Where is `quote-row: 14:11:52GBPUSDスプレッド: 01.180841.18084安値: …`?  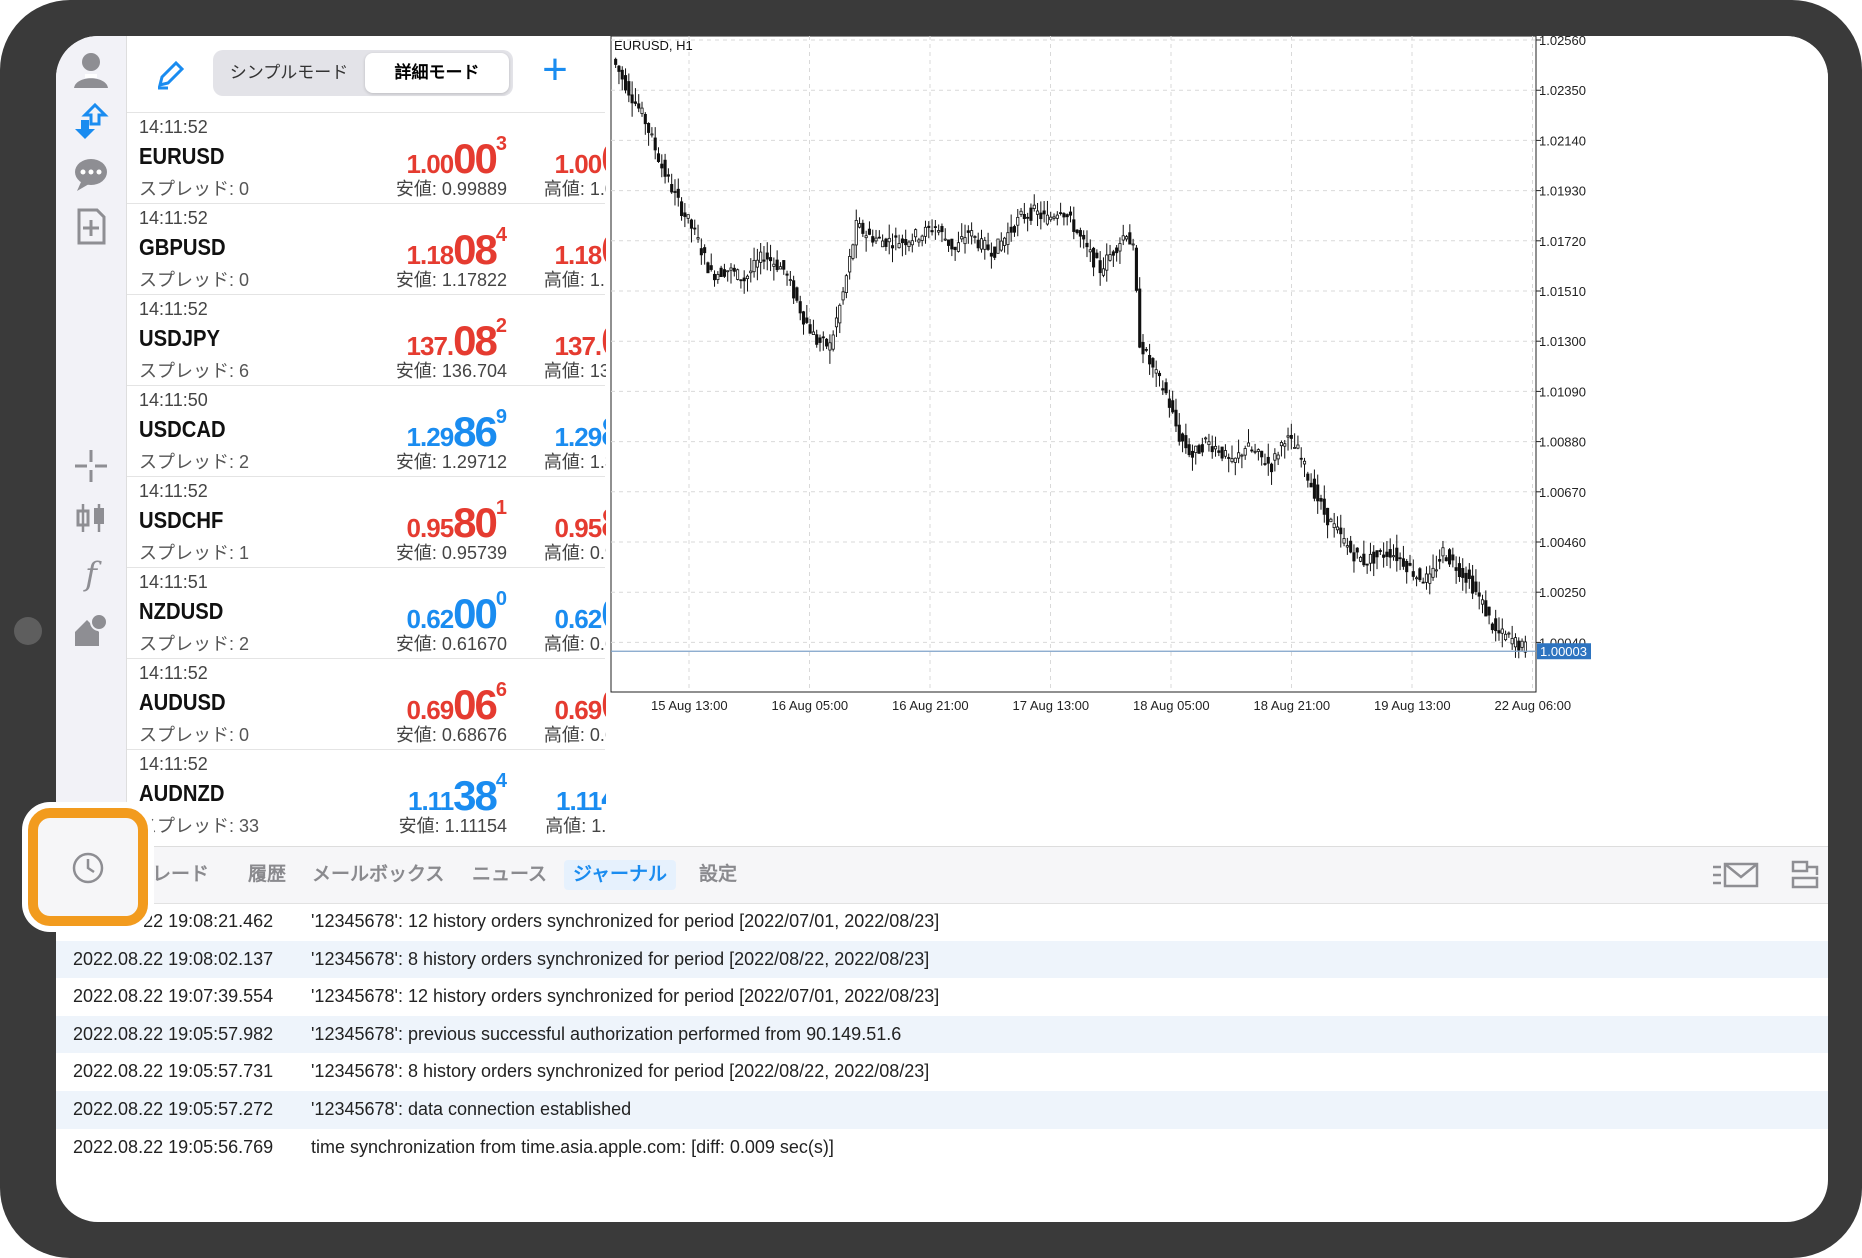 quote-row: 14:11:52GBPUSDスプレッド: 01.180841.18084安値: … is located at coordinates (391, 248).